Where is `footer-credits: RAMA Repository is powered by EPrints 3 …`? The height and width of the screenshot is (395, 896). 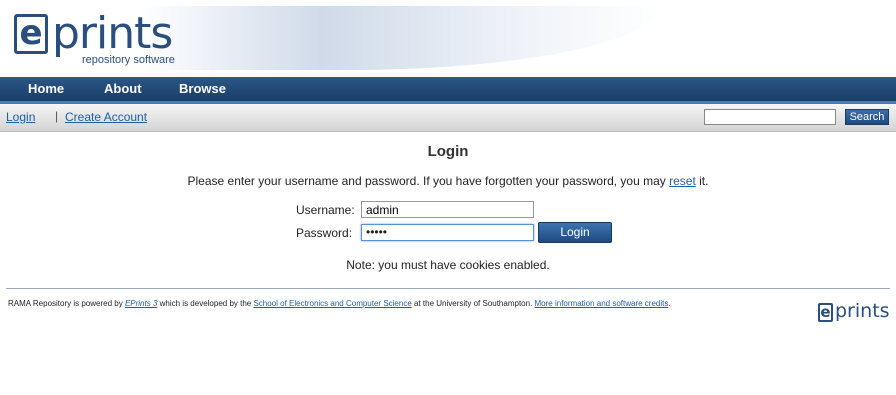
footer-credits: RAMA Repository is powered by EPrints 3 … is located at coordinates (403, 304).